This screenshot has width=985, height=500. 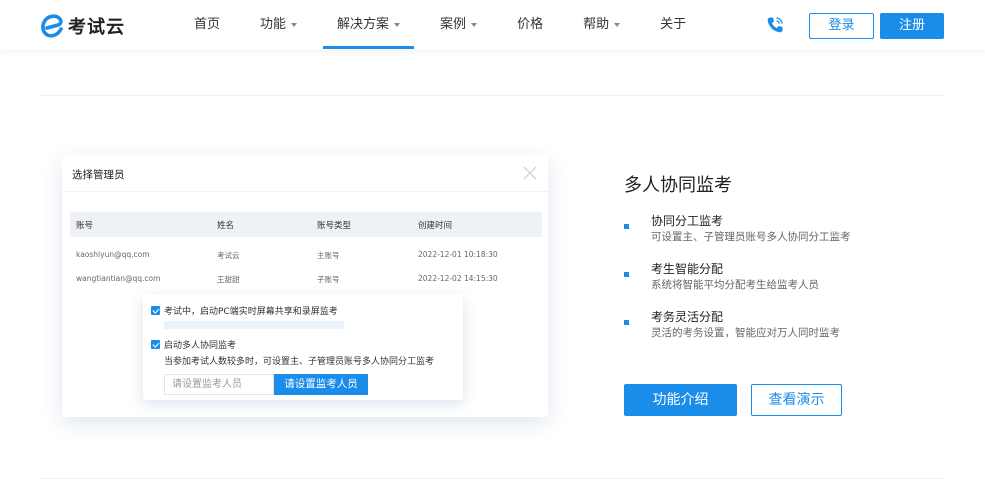 I want to click on feature-item-name: 考务灵活分配, so click(x=687, y=317).